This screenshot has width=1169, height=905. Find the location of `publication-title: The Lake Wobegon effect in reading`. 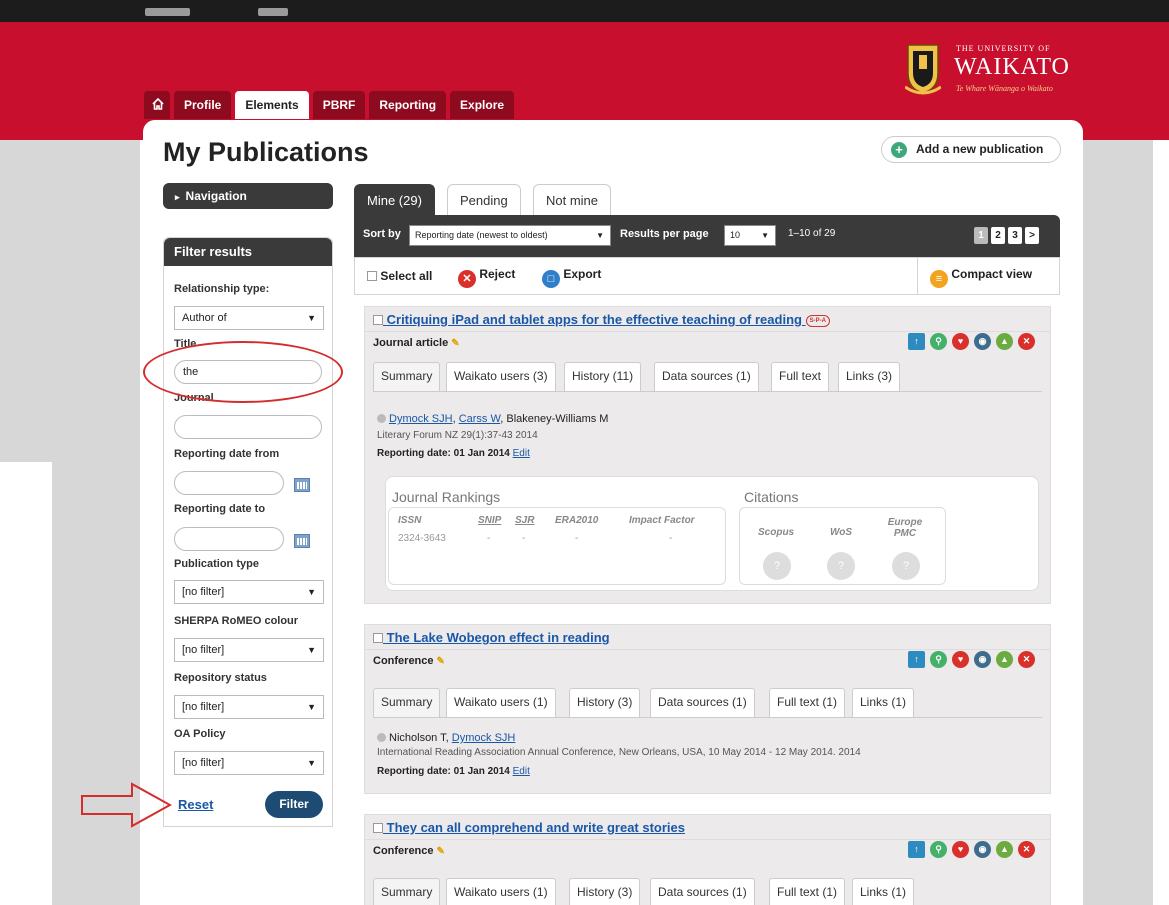

publication-title: The Lake Wobegon effect in reading is located at coordinates (498, 637).